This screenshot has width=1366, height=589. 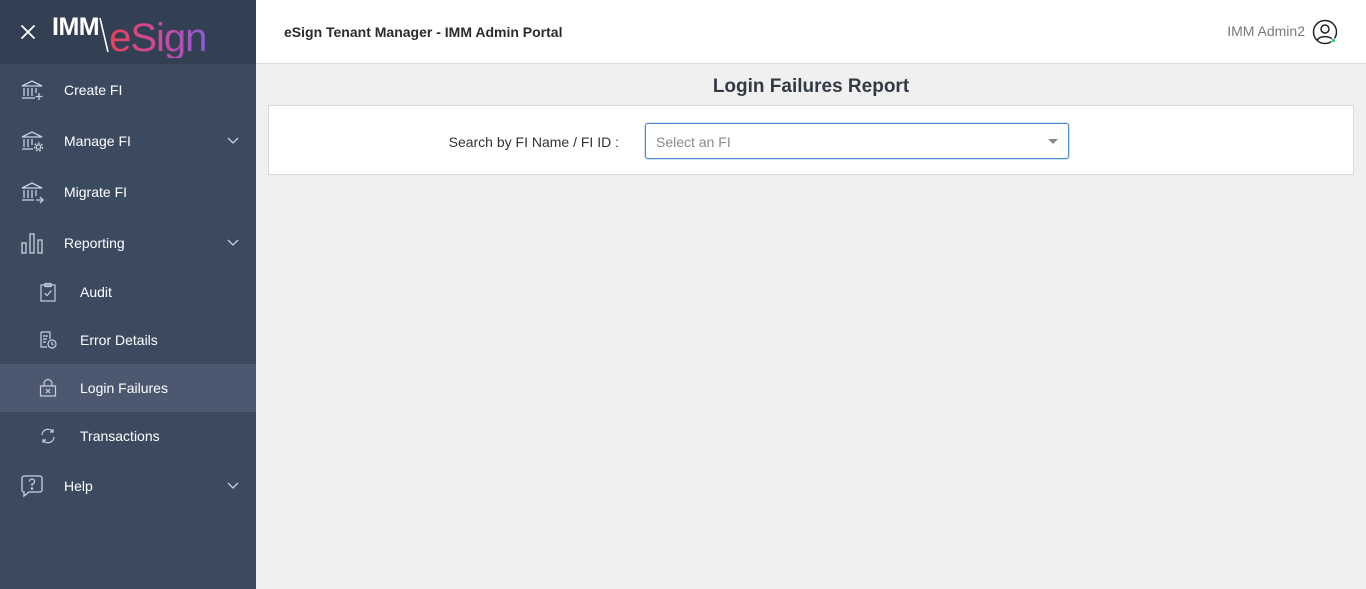 I want to click on user-avatar-icon, so click(x=1325, y=32).